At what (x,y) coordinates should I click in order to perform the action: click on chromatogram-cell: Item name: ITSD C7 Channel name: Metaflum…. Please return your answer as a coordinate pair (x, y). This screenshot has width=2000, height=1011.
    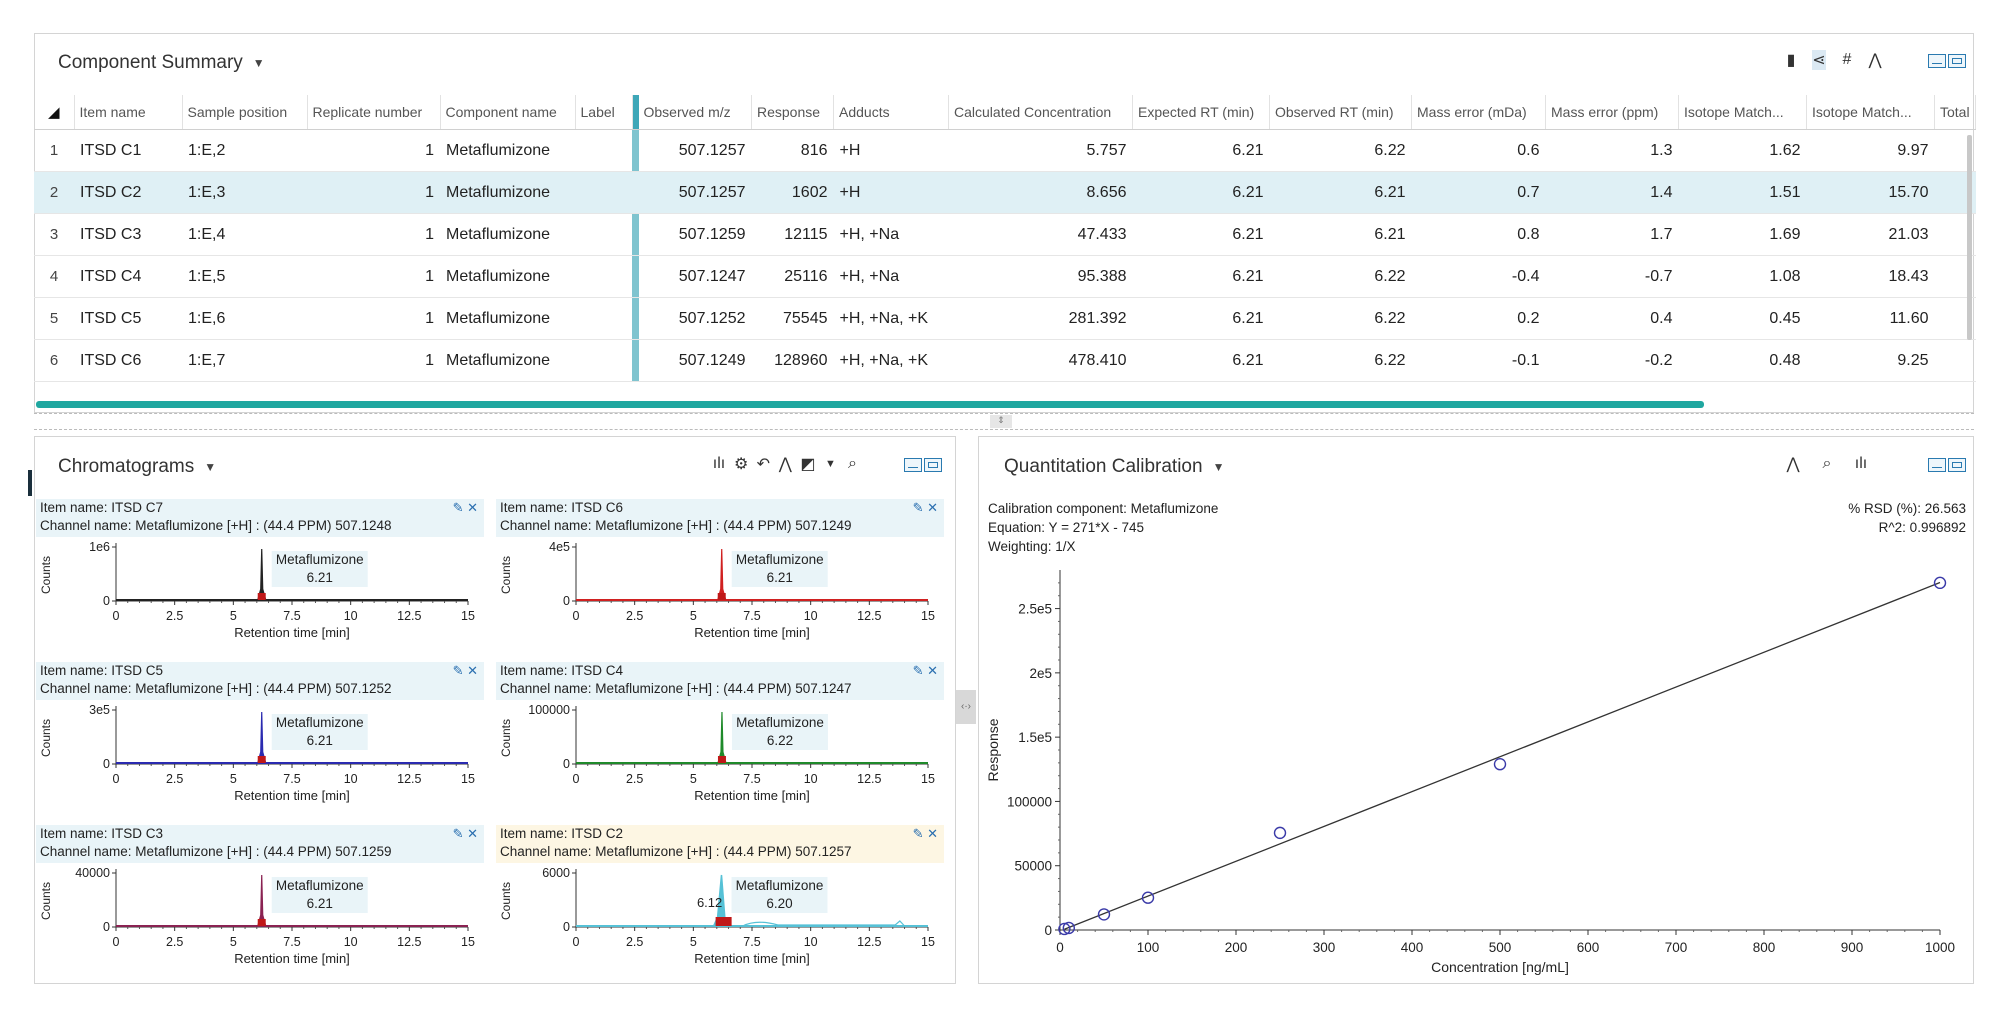
    Looking at the image, I should click on (260, 579).